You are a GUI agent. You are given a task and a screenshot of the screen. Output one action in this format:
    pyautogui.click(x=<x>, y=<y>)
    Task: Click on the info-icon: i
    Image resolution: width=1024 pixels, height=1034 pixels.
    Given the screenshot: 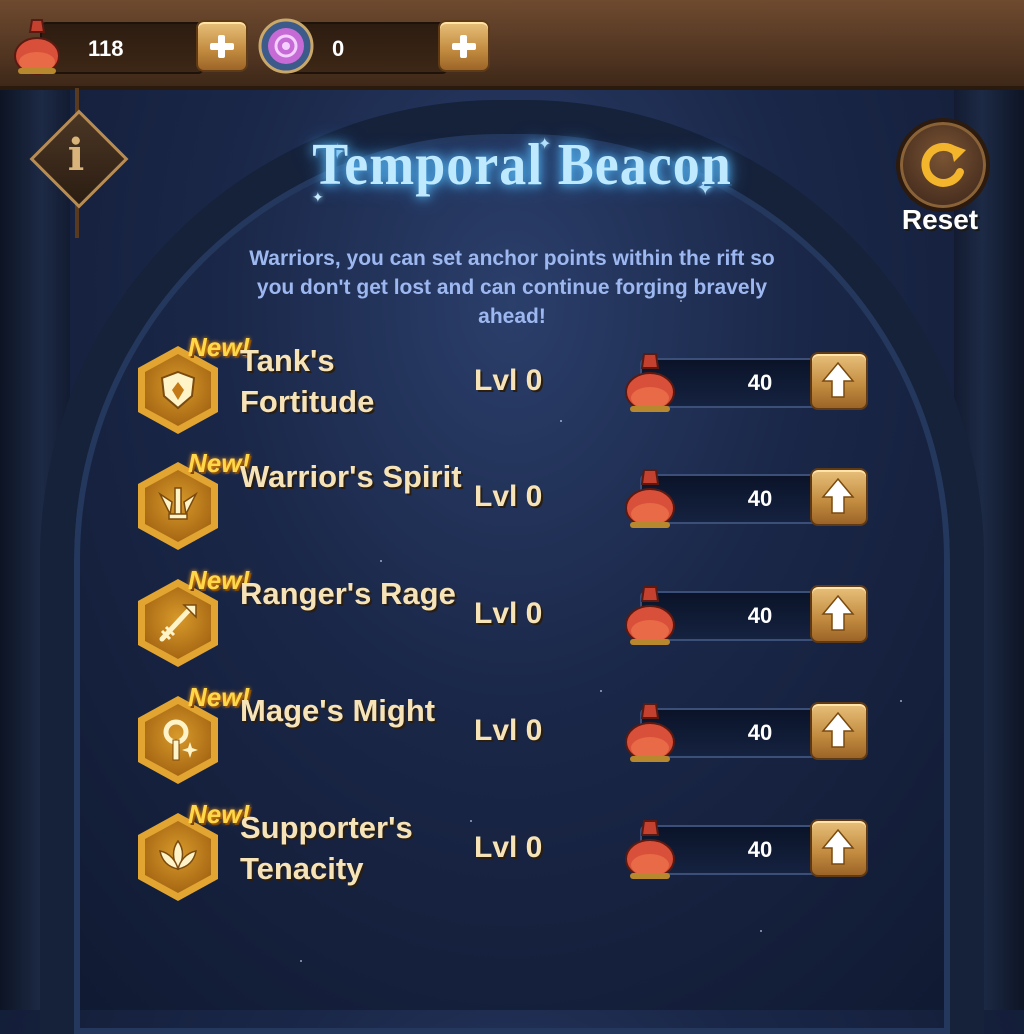 What is the action you would take?
    pyautogui.click(x=76, y=155)
    